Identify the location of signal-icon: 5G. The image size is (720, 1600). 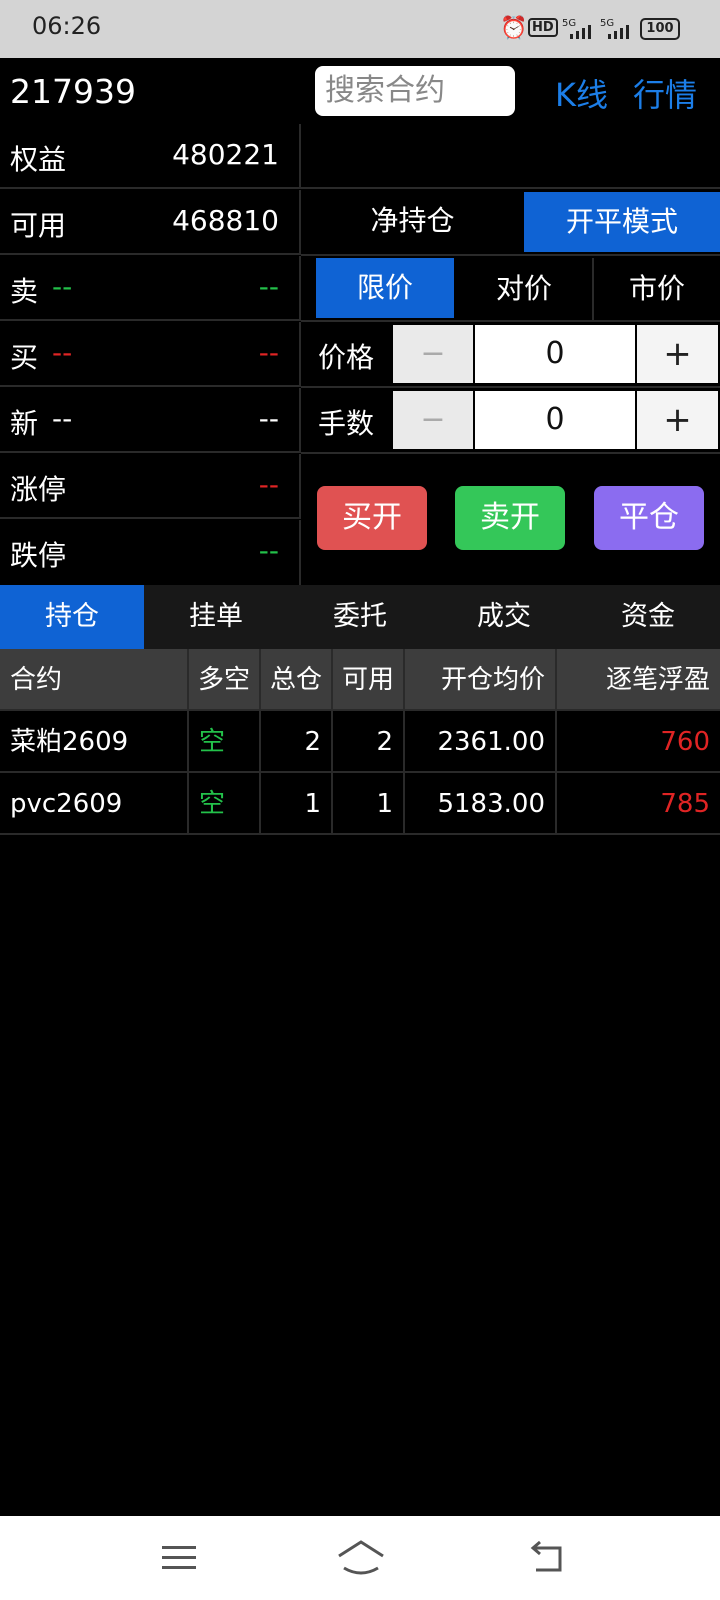
(579, 30).